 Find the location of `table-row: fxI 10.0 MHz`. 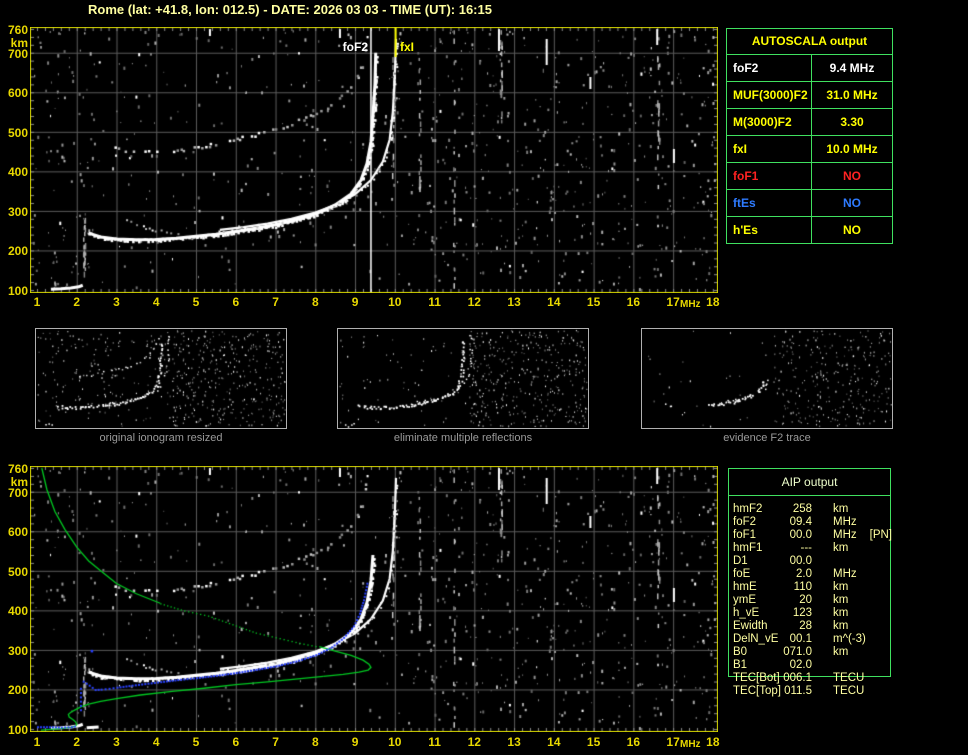

table-row: fxI 10.0 MHz is located at coordinates (809, 149).